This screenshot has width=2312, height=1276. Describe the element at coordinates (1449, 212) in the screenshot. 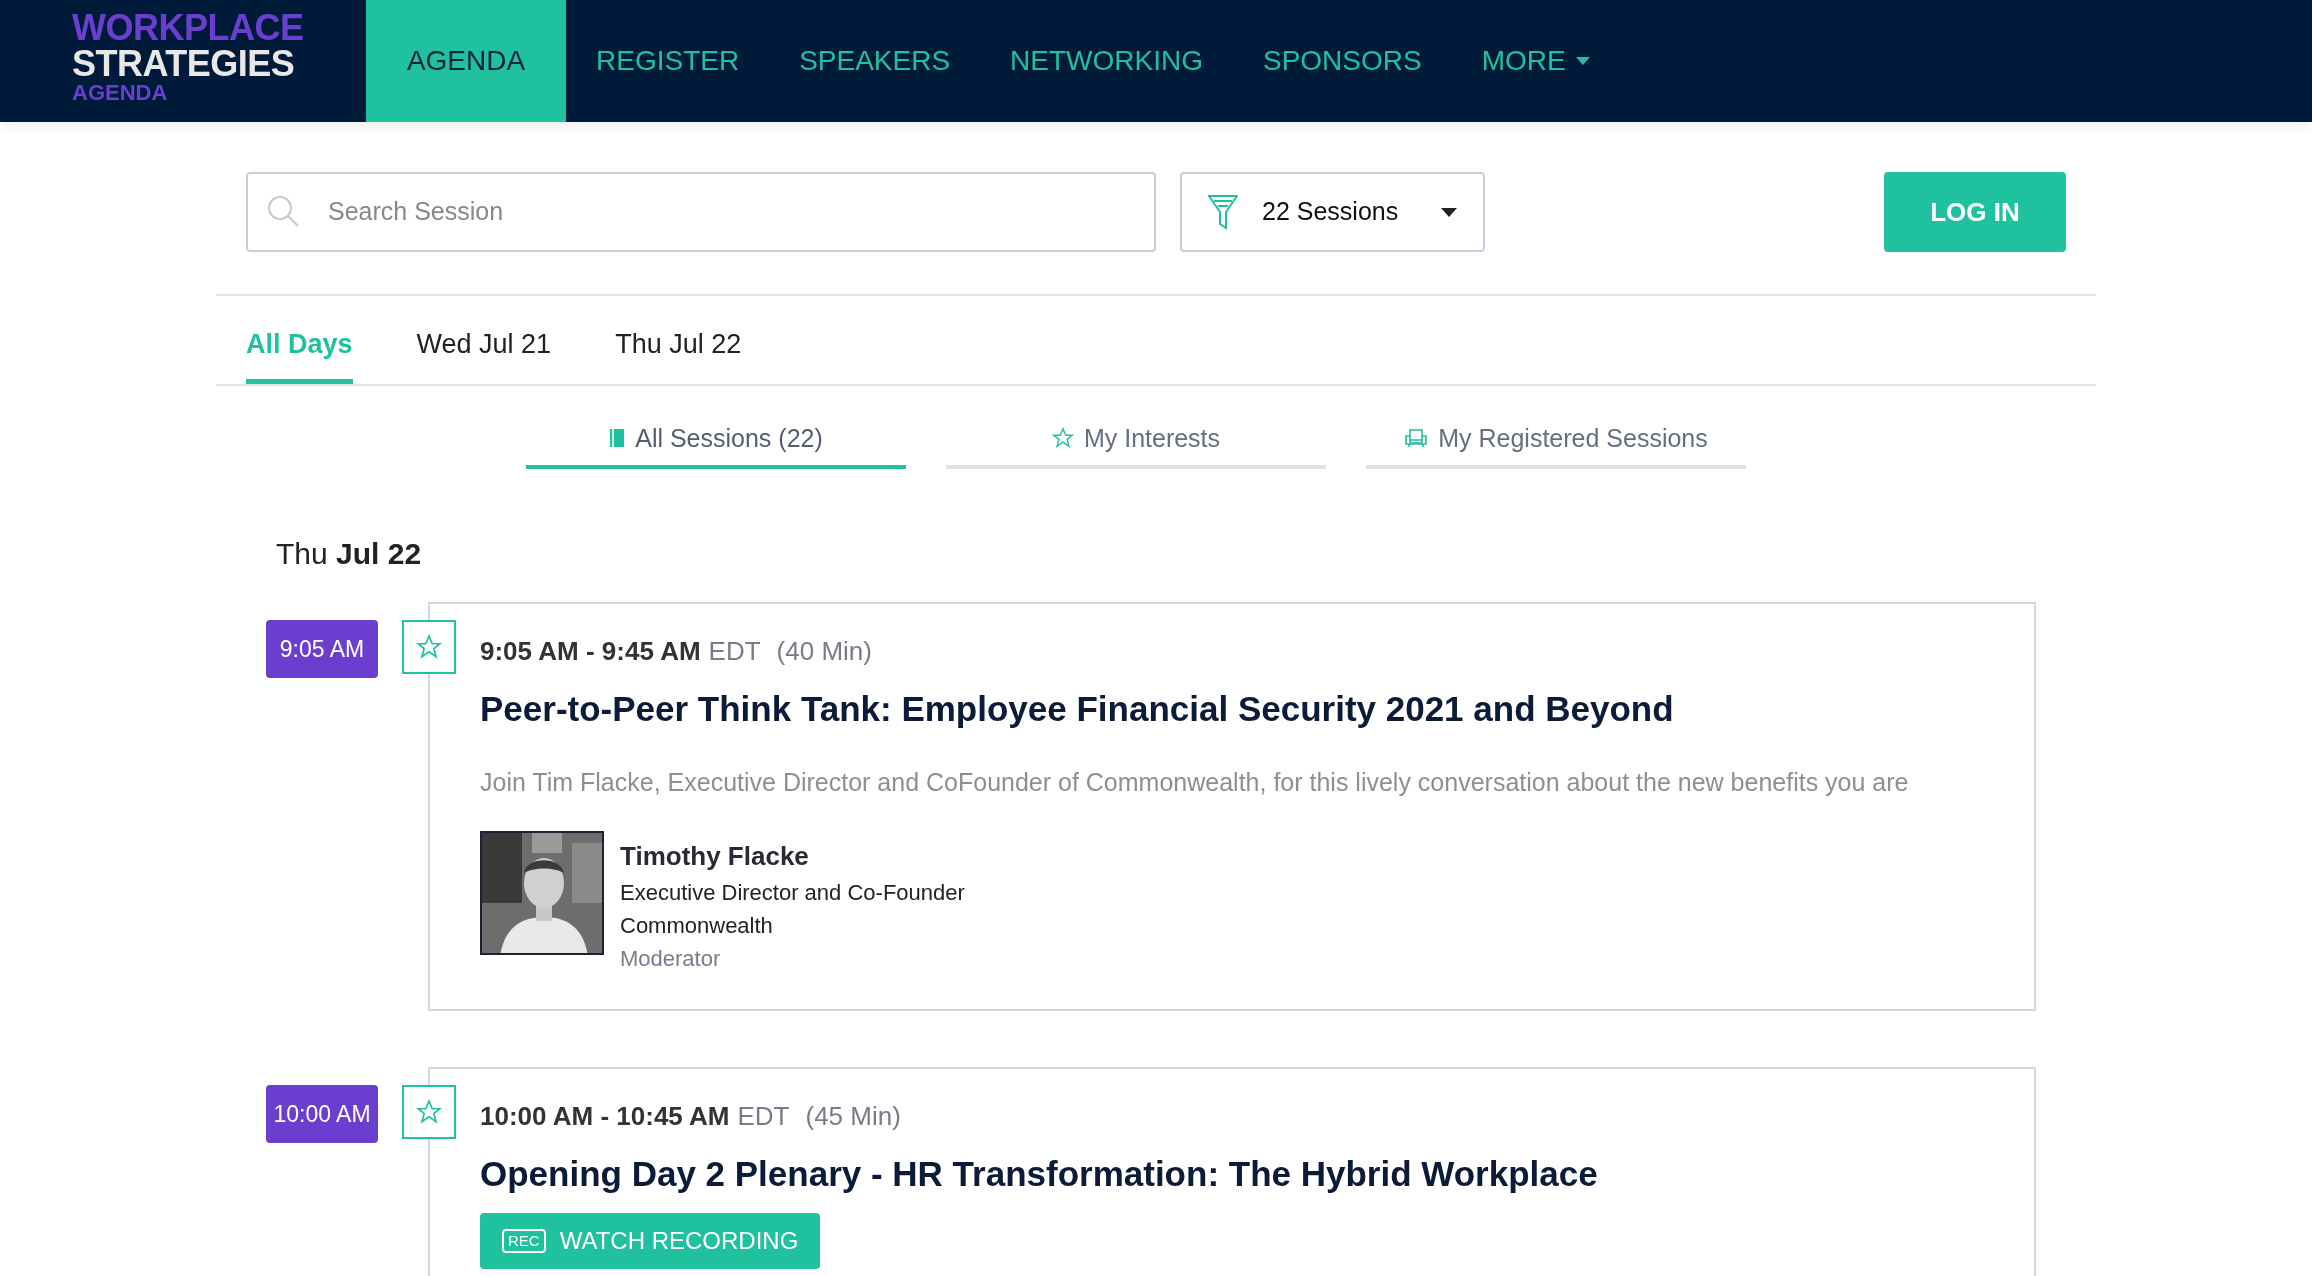

I see `caret-icon` at that location.